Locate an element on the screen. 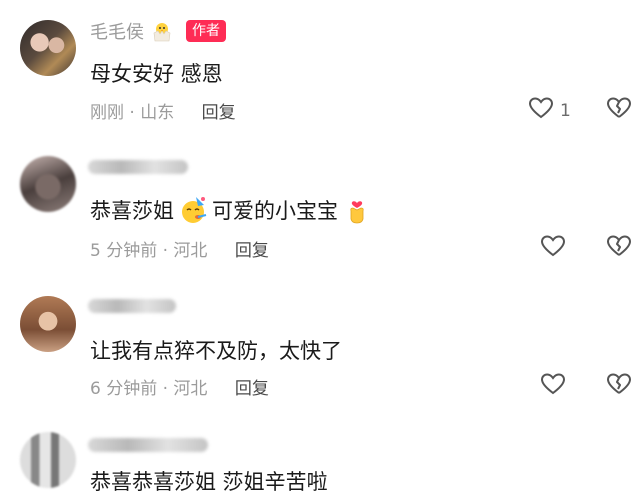  comment-meta: 5 分钟前 · 河北 回复 is located at coordinates (179, 248).